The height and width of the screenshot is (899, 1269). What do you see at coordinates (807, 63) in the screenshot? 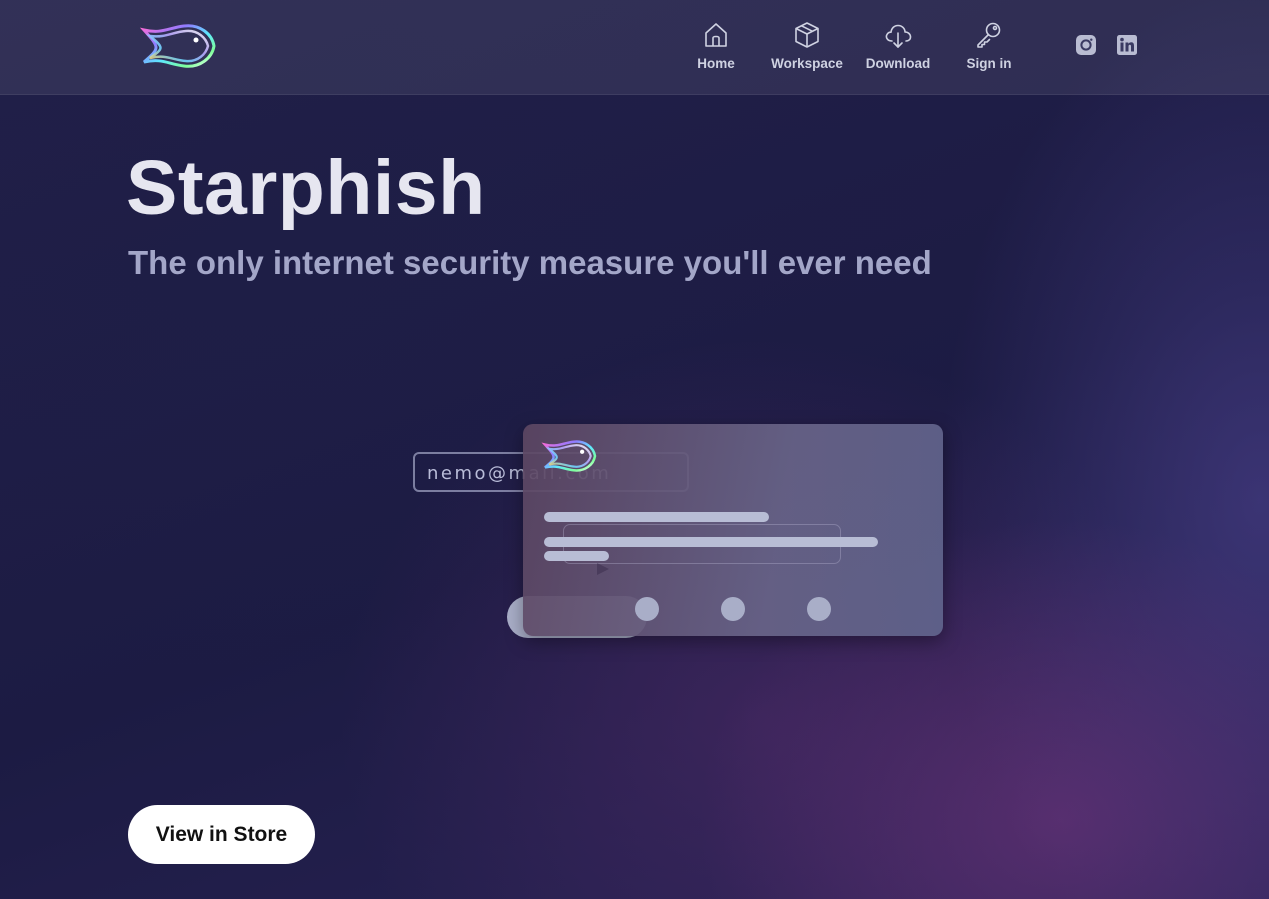
I see `nav-workspace-label: Workspace` at bounding box center [807, 63].